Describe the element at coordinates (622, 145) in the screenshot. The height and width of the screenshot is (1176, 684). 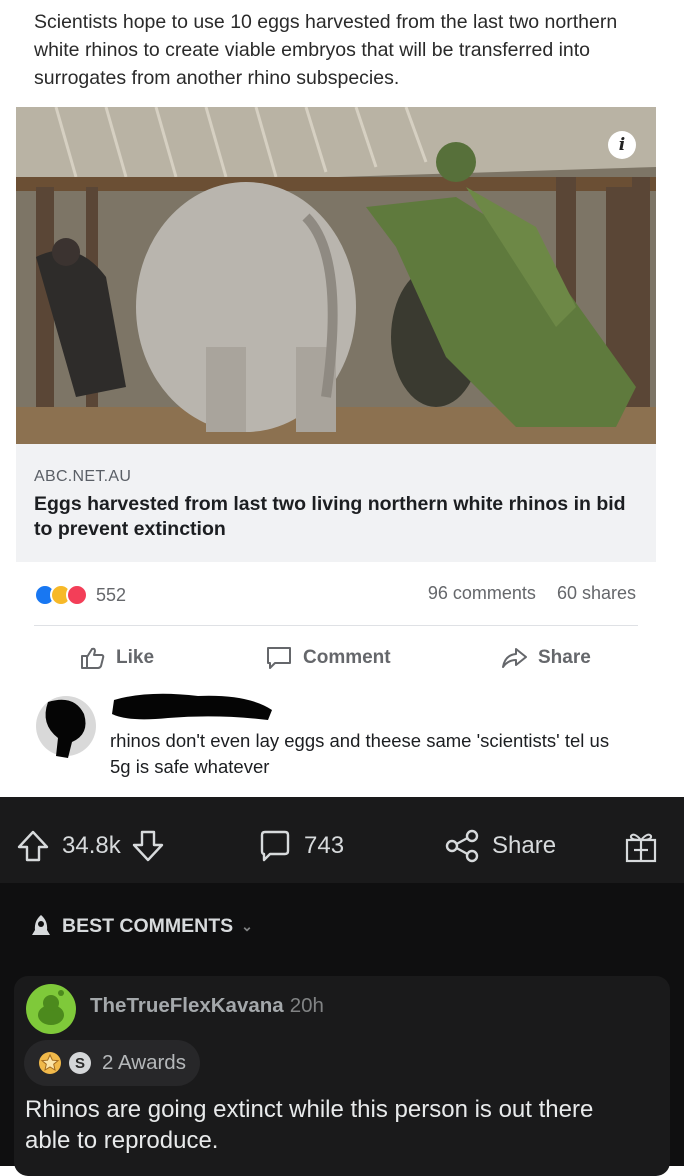
I see `info-icon: i` at that location.